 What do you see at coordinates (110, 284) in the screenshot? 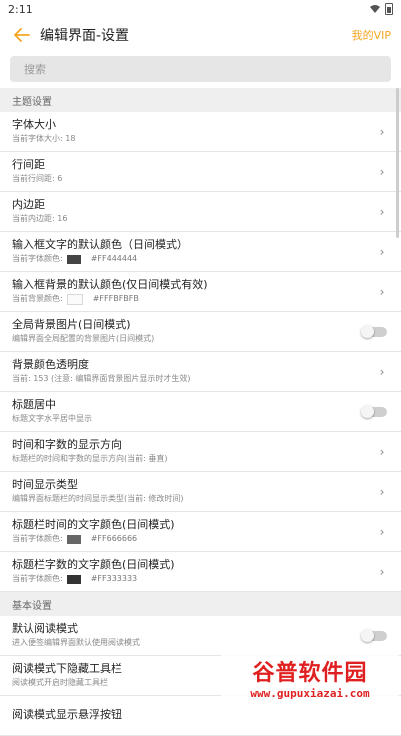
I see `setting-title: 输入框背景的默认颜色(仅日间模式有效)` at bounding box center [110, 284].